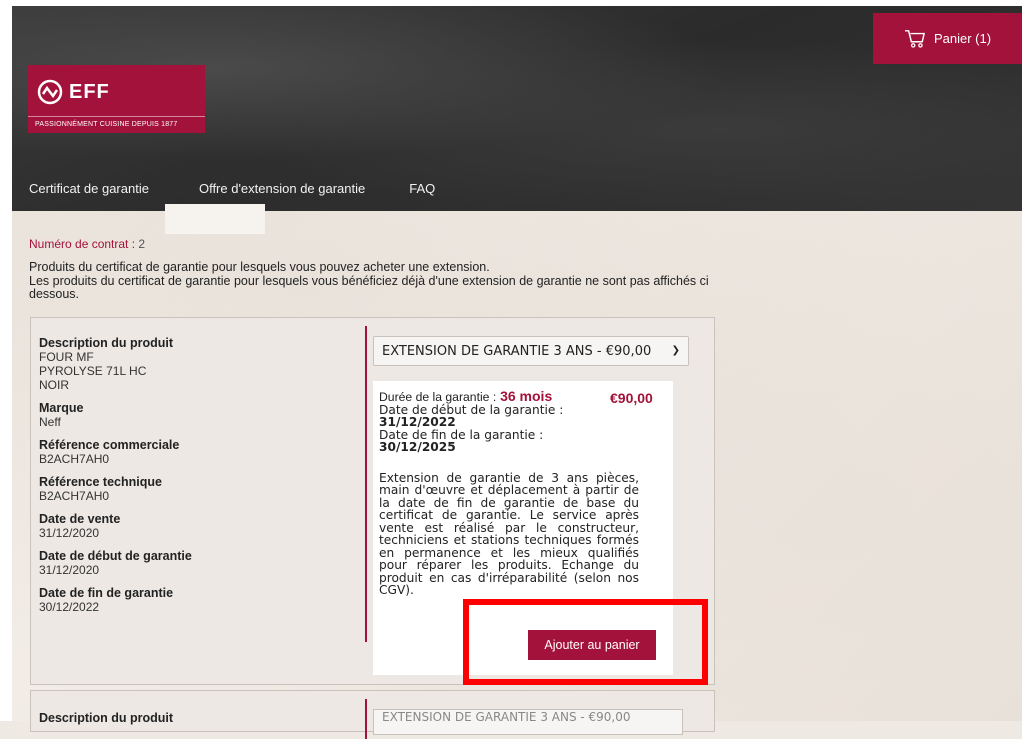 The height and width of the screenshot is (739, 1022). I want to click on logo-mark: EFF, so click(73, 92).